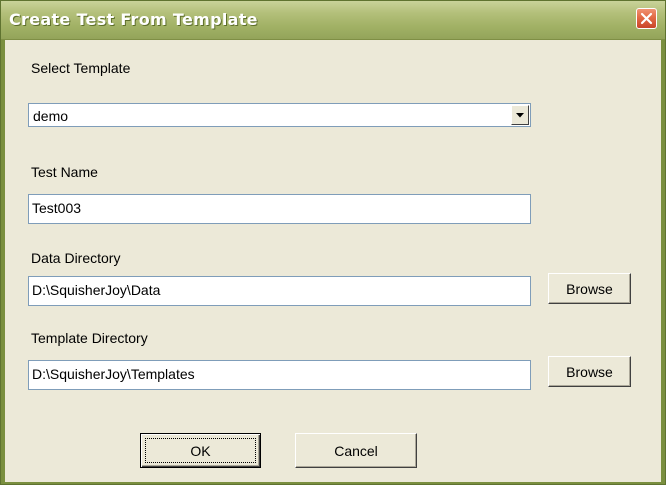 This screenshot has width=666, height=485. I want to click on data-directory-label: Data Directory, so click(76, 258).